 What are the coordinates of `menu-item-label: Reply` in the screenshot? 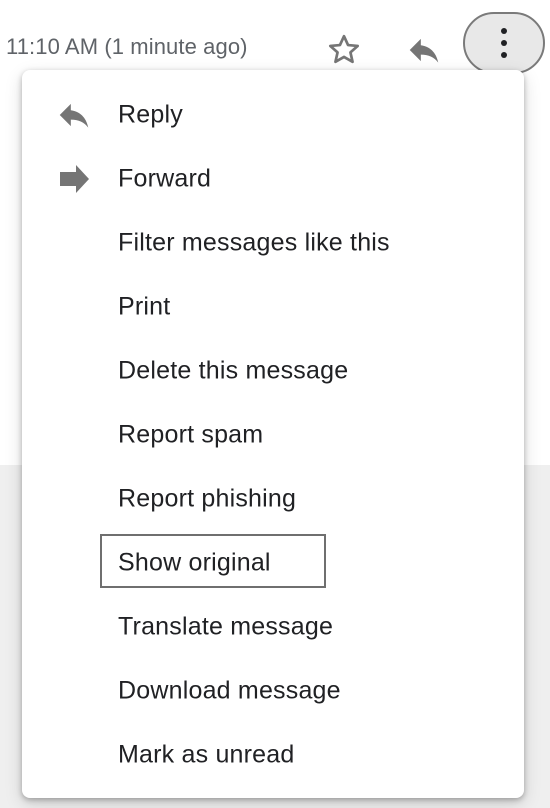 It's located at (150, 114).